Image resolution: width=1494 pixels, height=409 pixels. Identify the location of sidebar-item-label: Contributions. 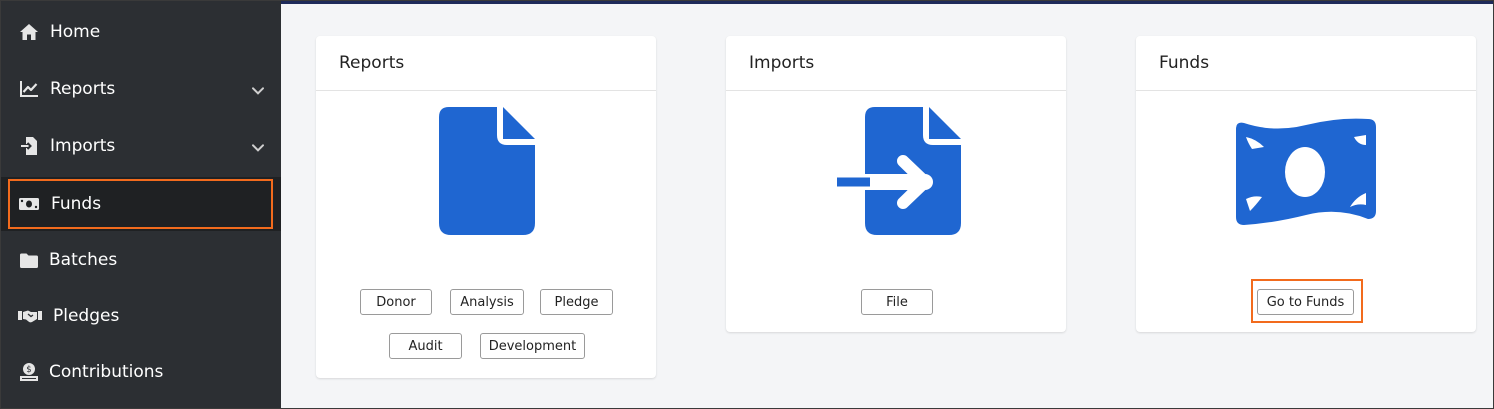
(106, 372).